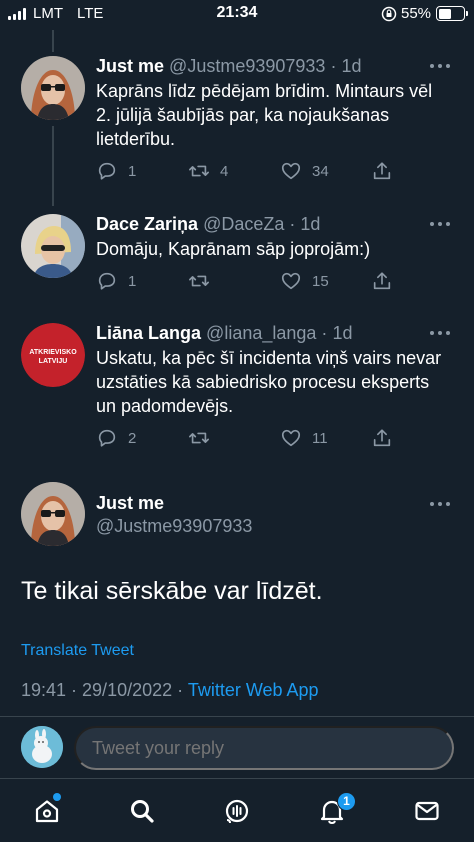  Describe the element at coordinates (172, 591) in the screenshot. I see `main-tweet-text: Te tikai sērskābe var līdzēt.` at that location.